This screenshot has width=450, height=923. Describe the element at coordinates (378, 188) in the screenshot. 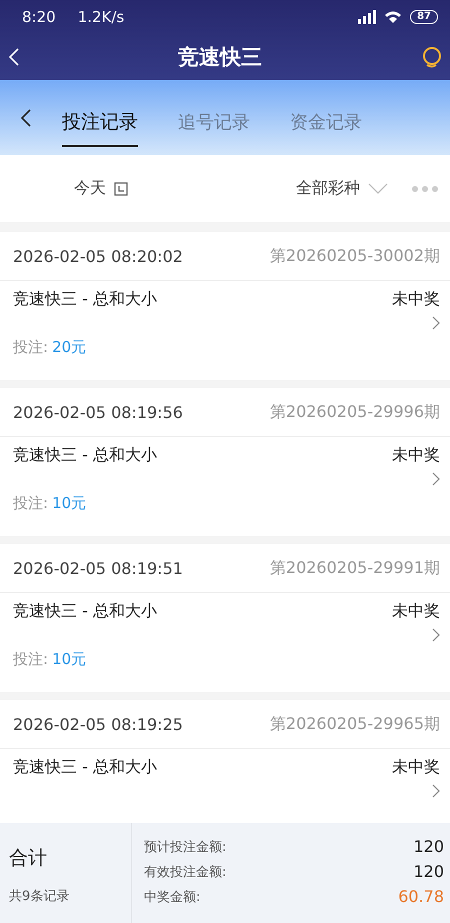

I see `chevron-down-icon` at that location.